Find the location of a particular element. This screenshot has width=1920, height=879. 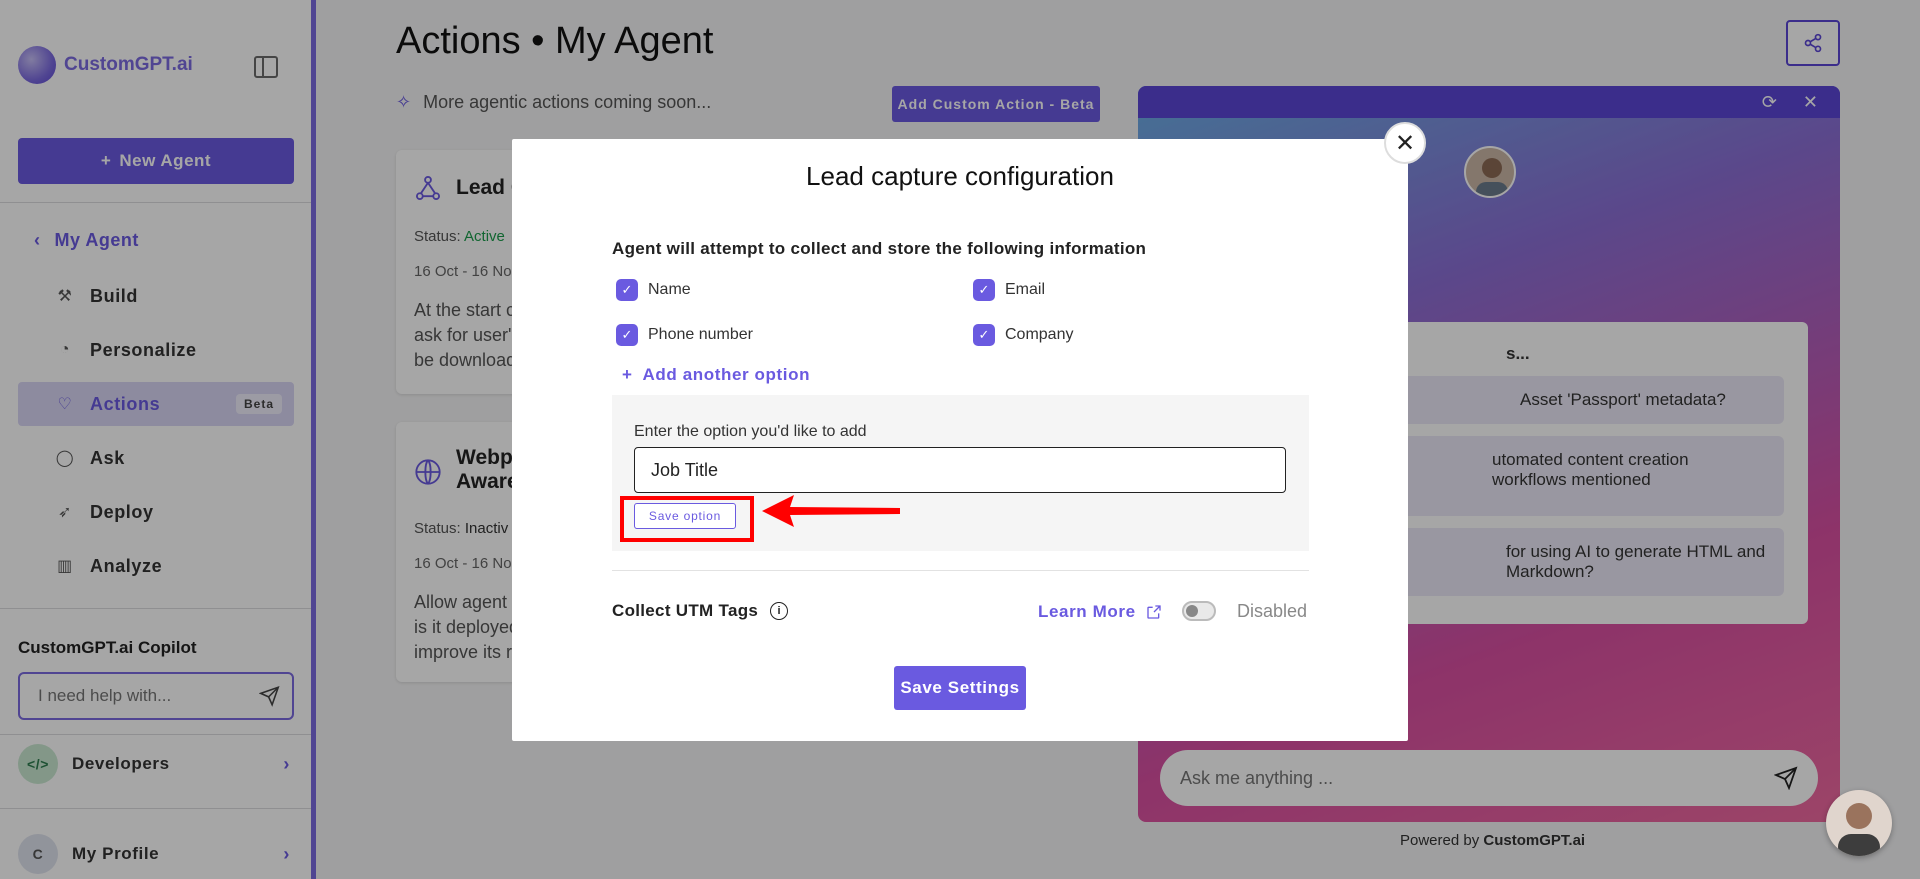

external-link-icon is located at coordinates (1153, 612).